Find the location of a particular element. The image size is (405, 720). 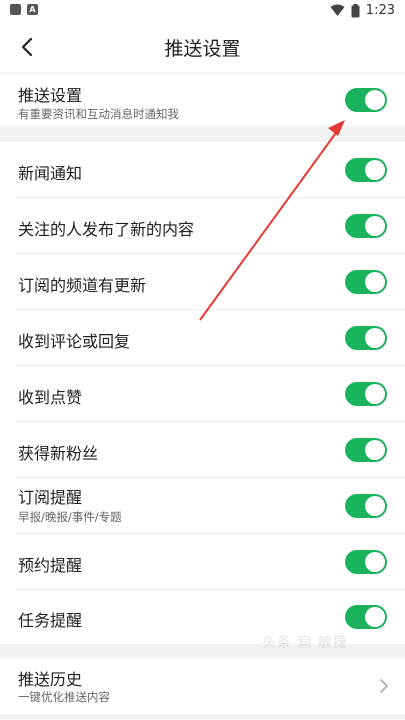

setting-label: 获得新粉丝 is located at coordinates (58, 453).